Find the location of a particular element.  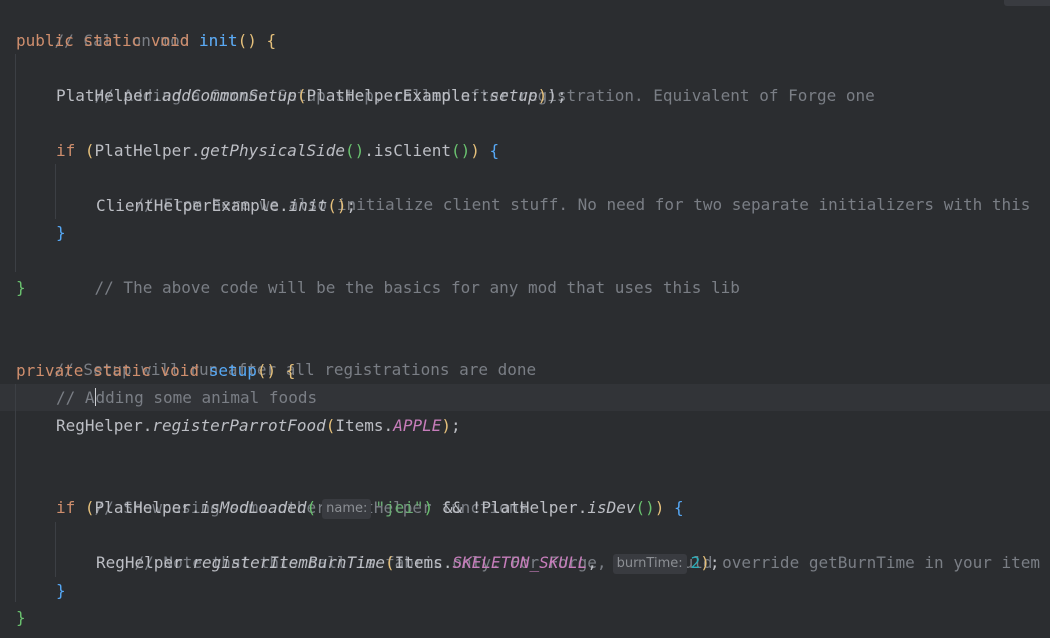

method-declaration: setup is located at coordinates (232, 370).